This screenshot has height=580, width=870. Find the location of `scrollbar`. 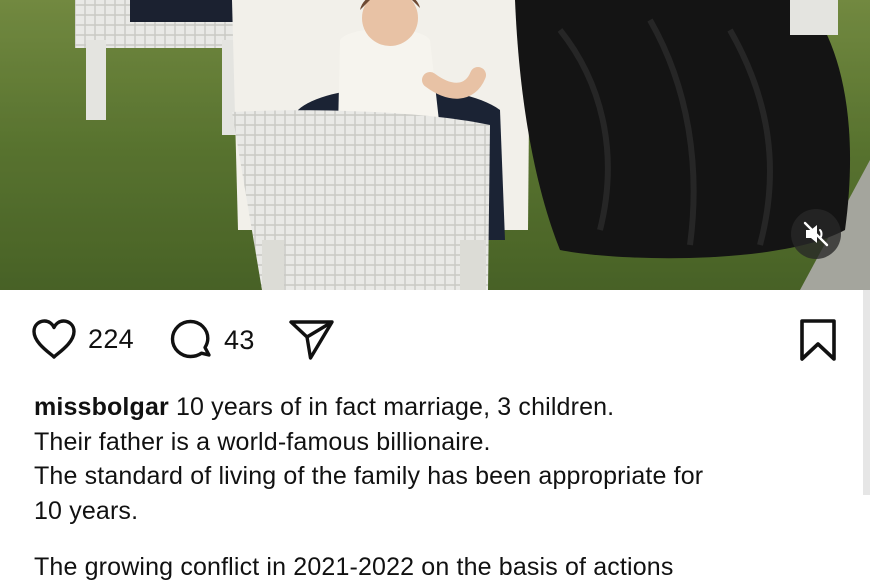

scrollbar is located at coordinates (866, 392).